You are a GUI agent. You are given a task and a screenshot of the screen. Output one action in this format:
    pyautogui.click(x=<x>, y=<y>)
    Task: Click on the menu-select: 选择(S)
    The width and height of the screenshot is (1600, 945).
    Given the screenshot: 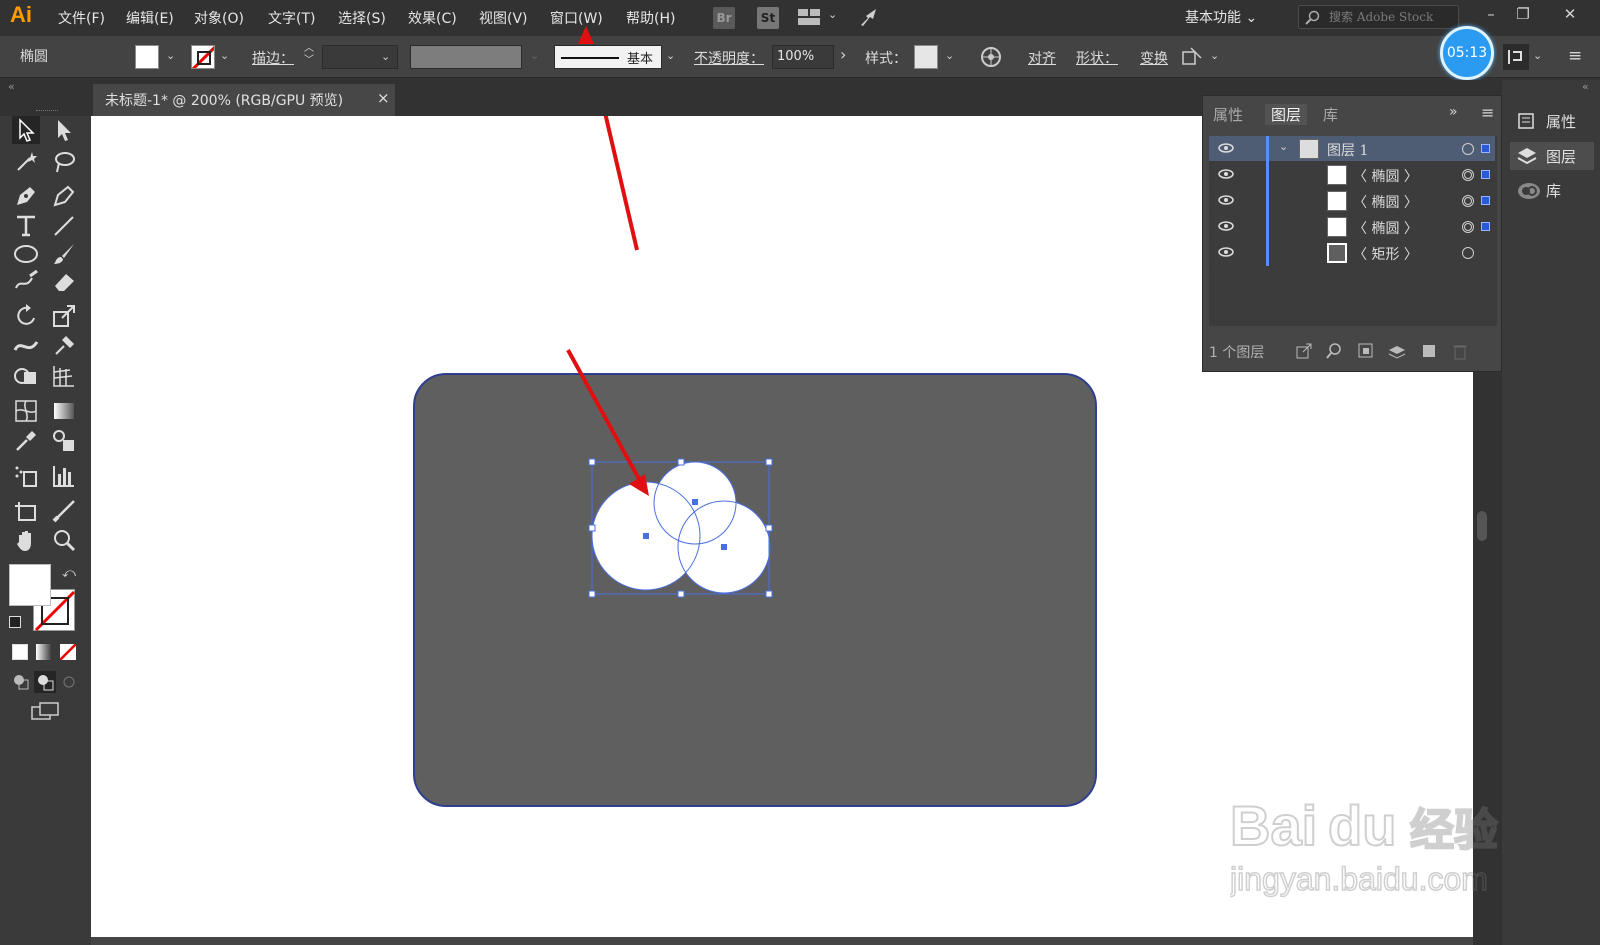 What is the action you would take?
    pyautogui.click(x=362, y=18)
    